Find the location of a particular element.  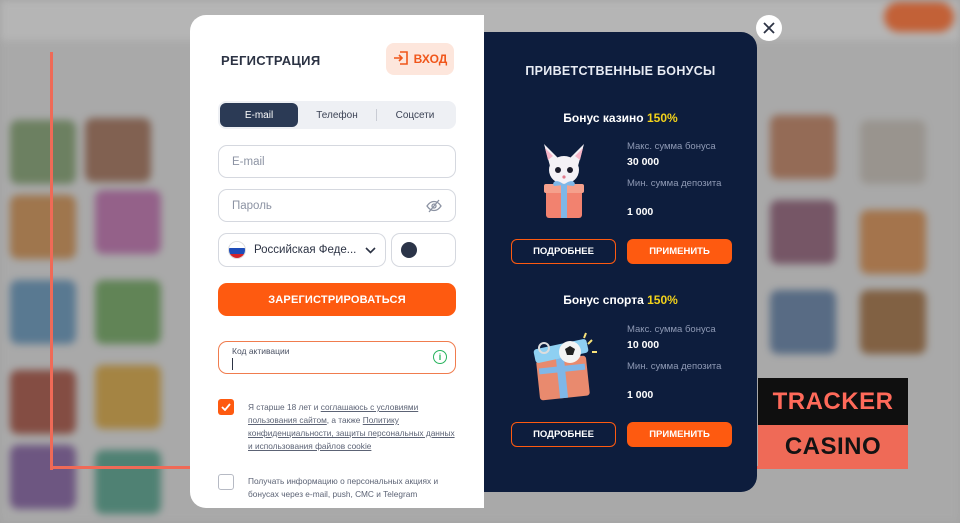

newsletter-checkbox is located at coordinates (226, 482).